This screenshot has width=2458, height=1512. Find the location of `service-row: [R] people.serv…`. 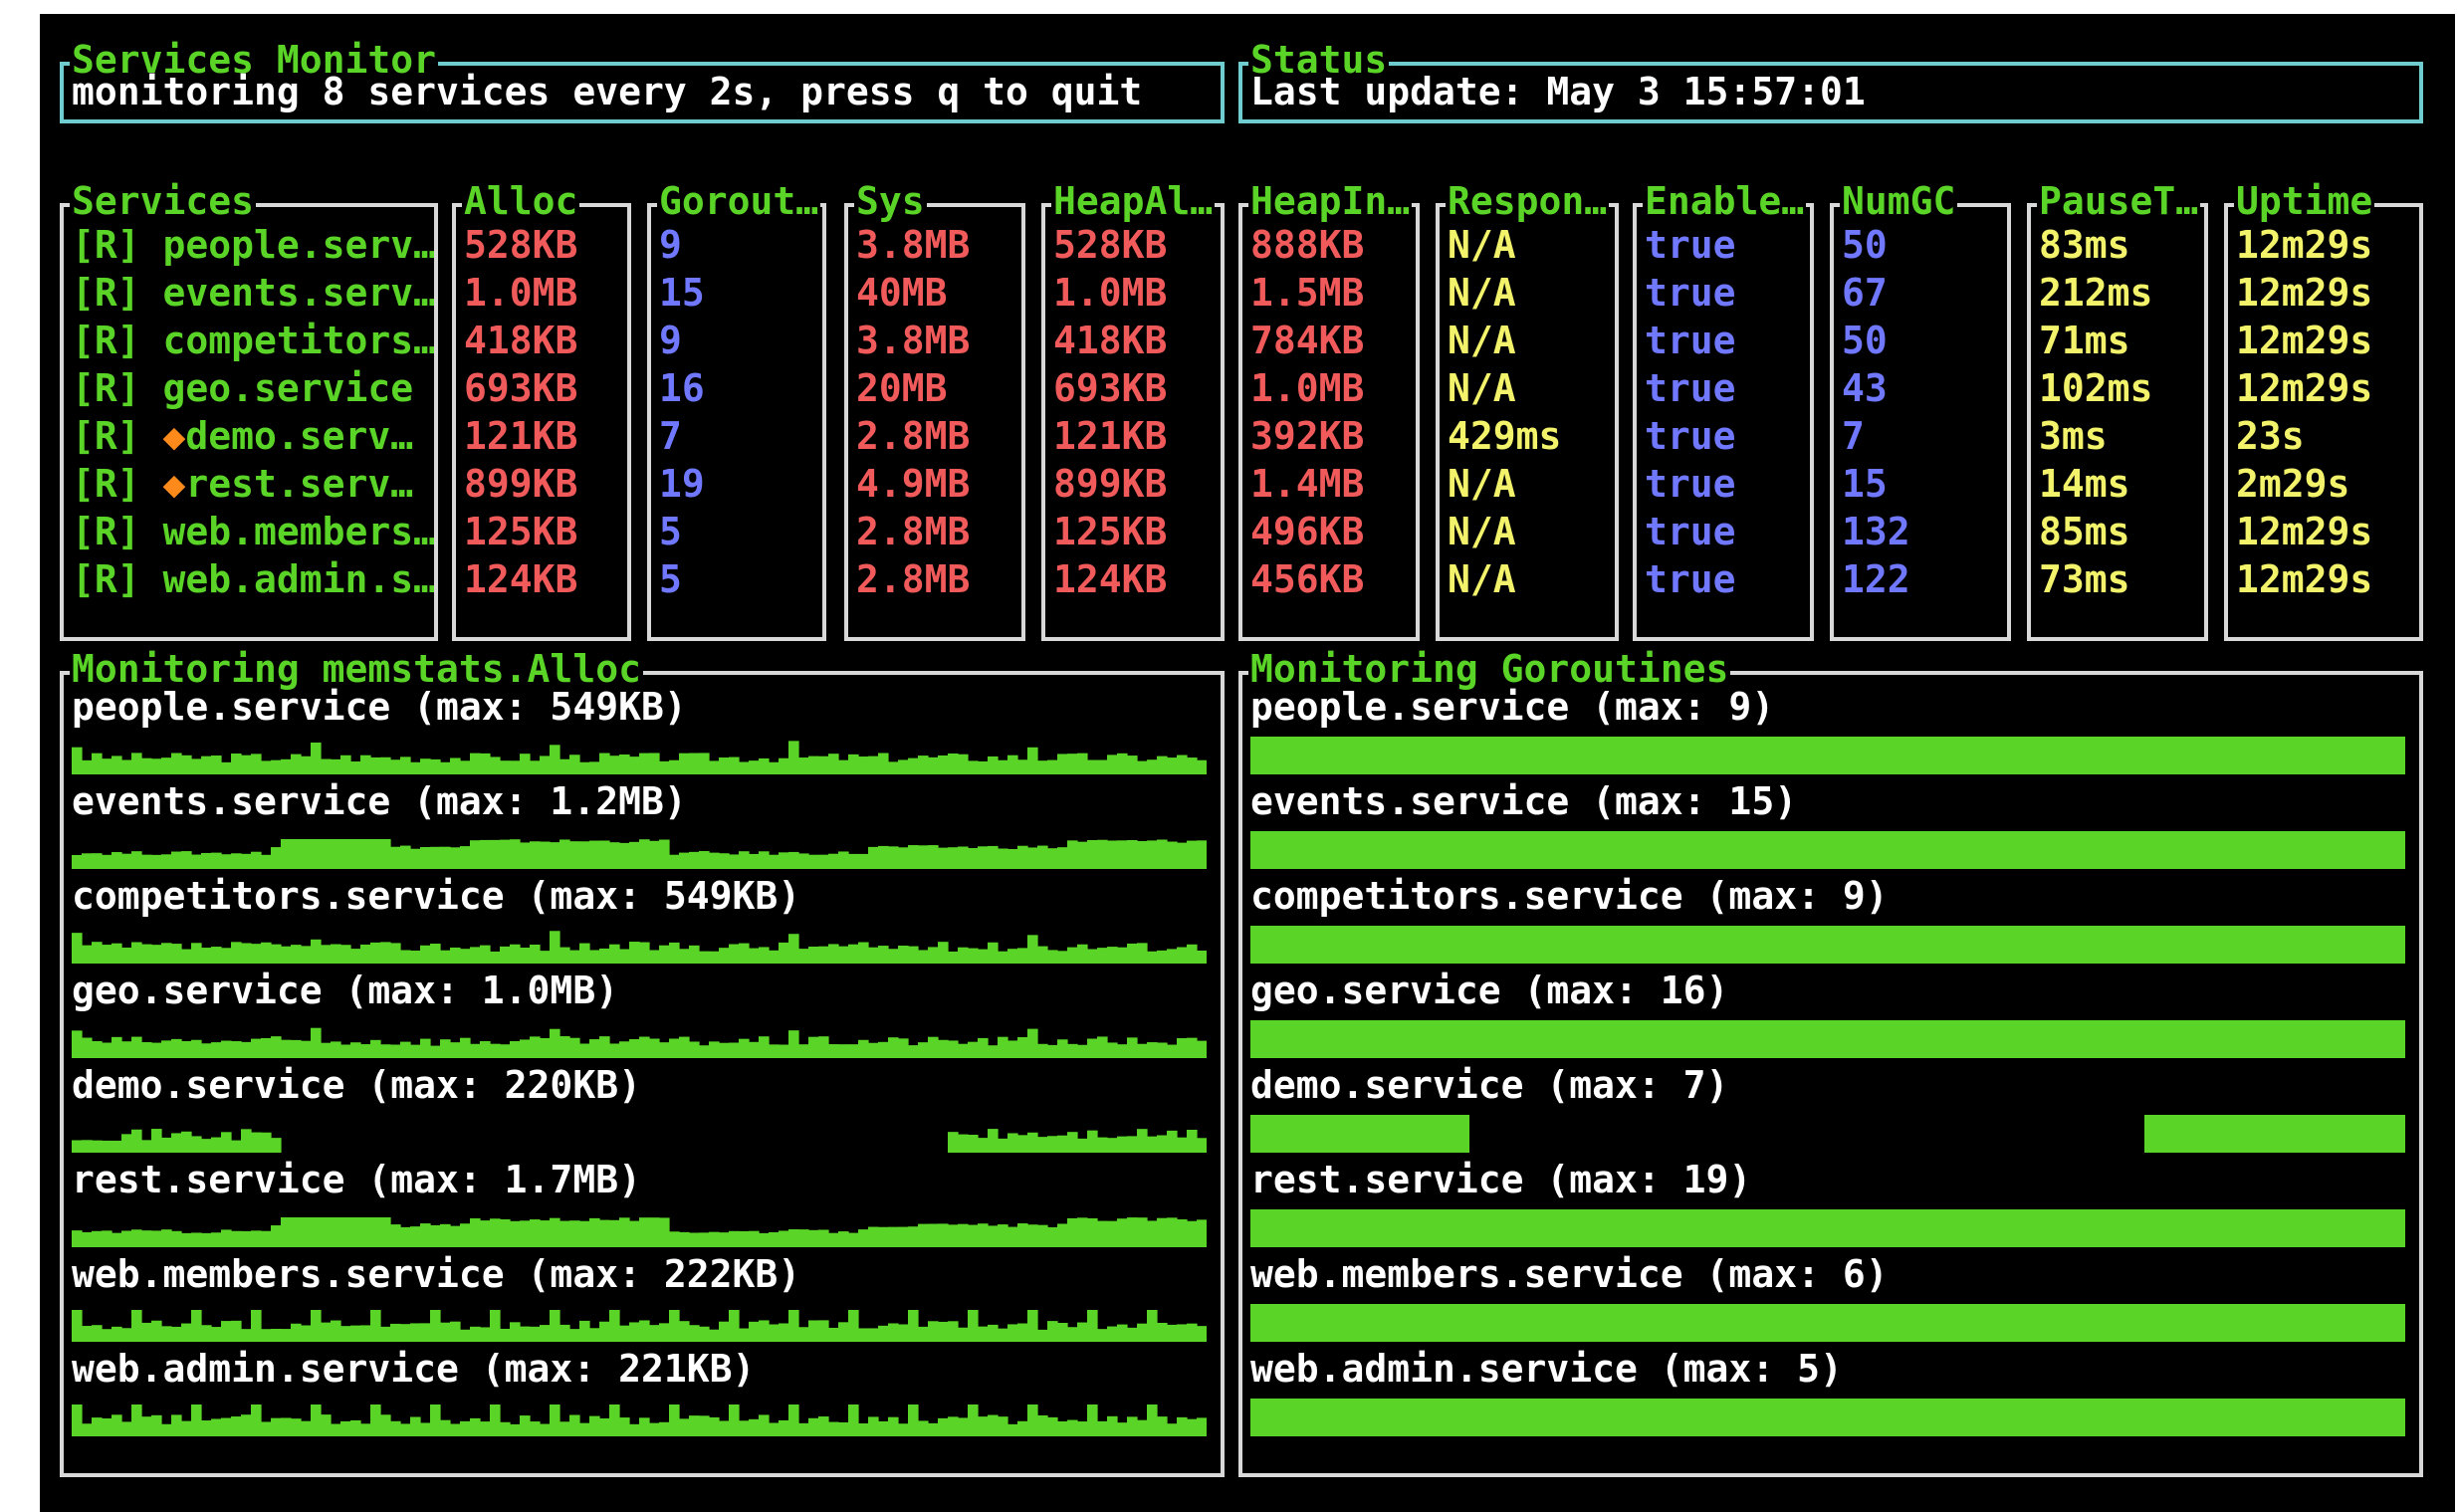

service-row: [R] people.serv… is located at coordinates (253, 245).